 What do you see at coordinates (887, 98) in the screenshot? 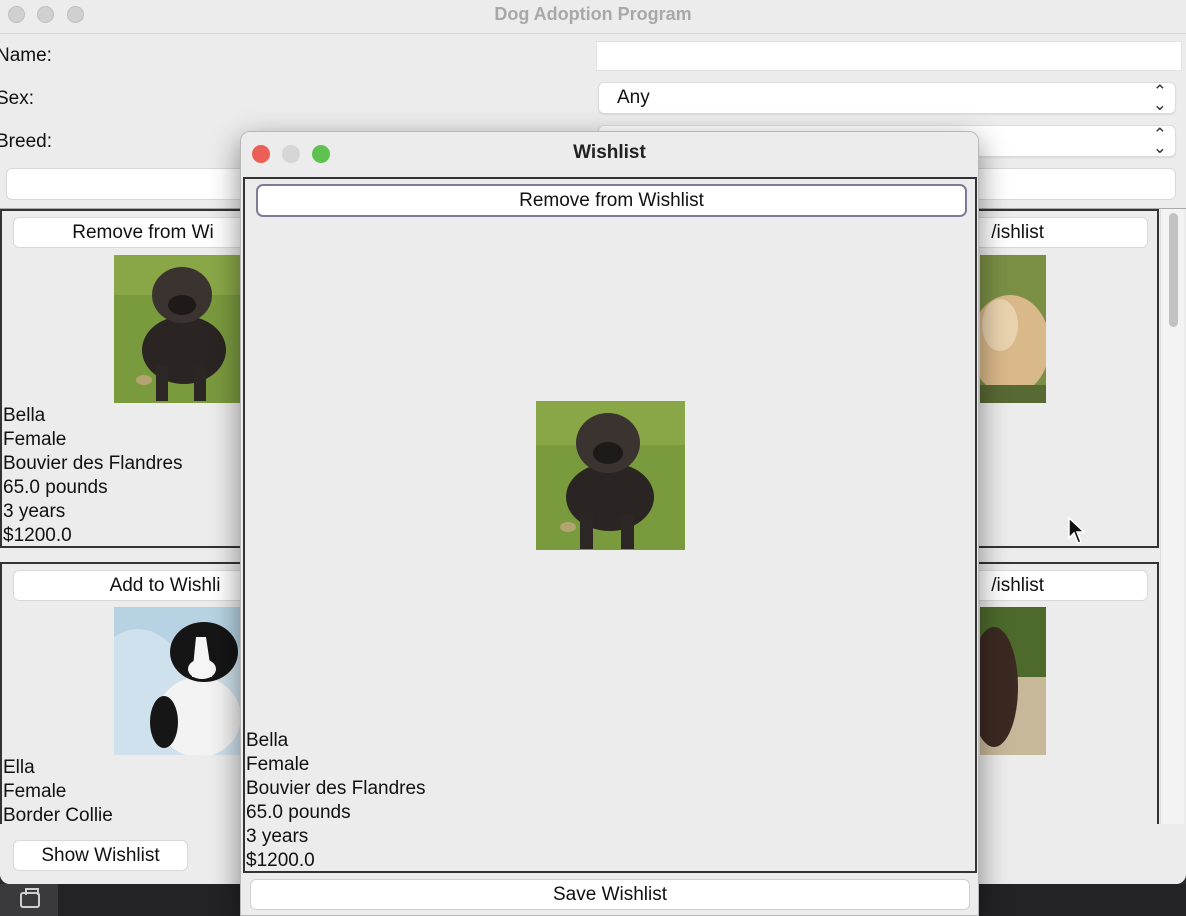
I see `sex-select: Any ⌃ ⌄` at bounding box center [887, 98].